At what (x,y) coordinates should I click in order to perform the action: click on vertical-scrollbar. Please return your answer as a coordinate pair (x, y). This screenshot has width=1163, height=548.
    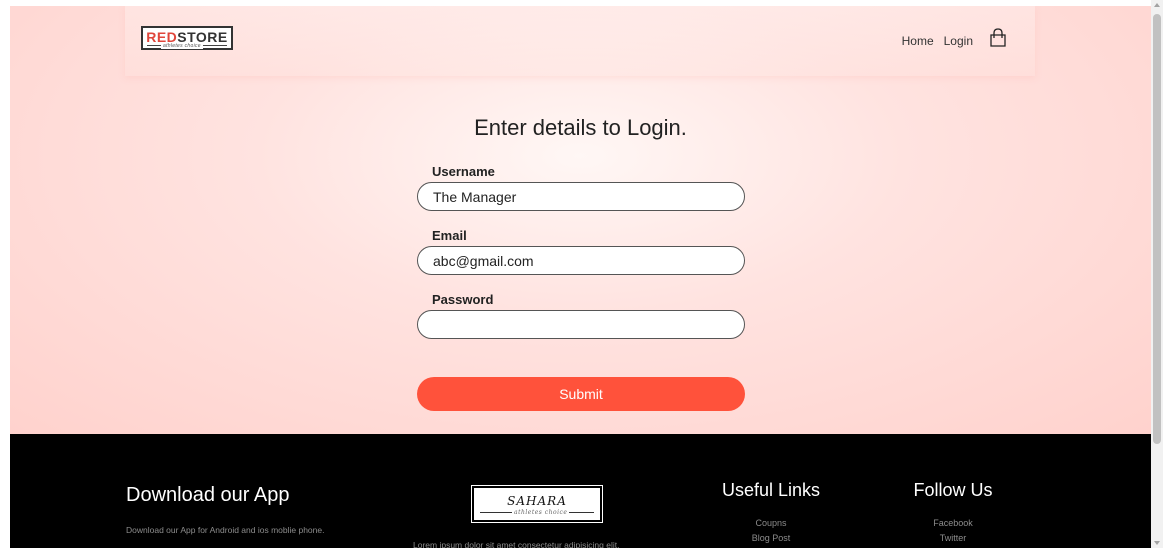
    Looking at the image, I should click on (1157, 274).